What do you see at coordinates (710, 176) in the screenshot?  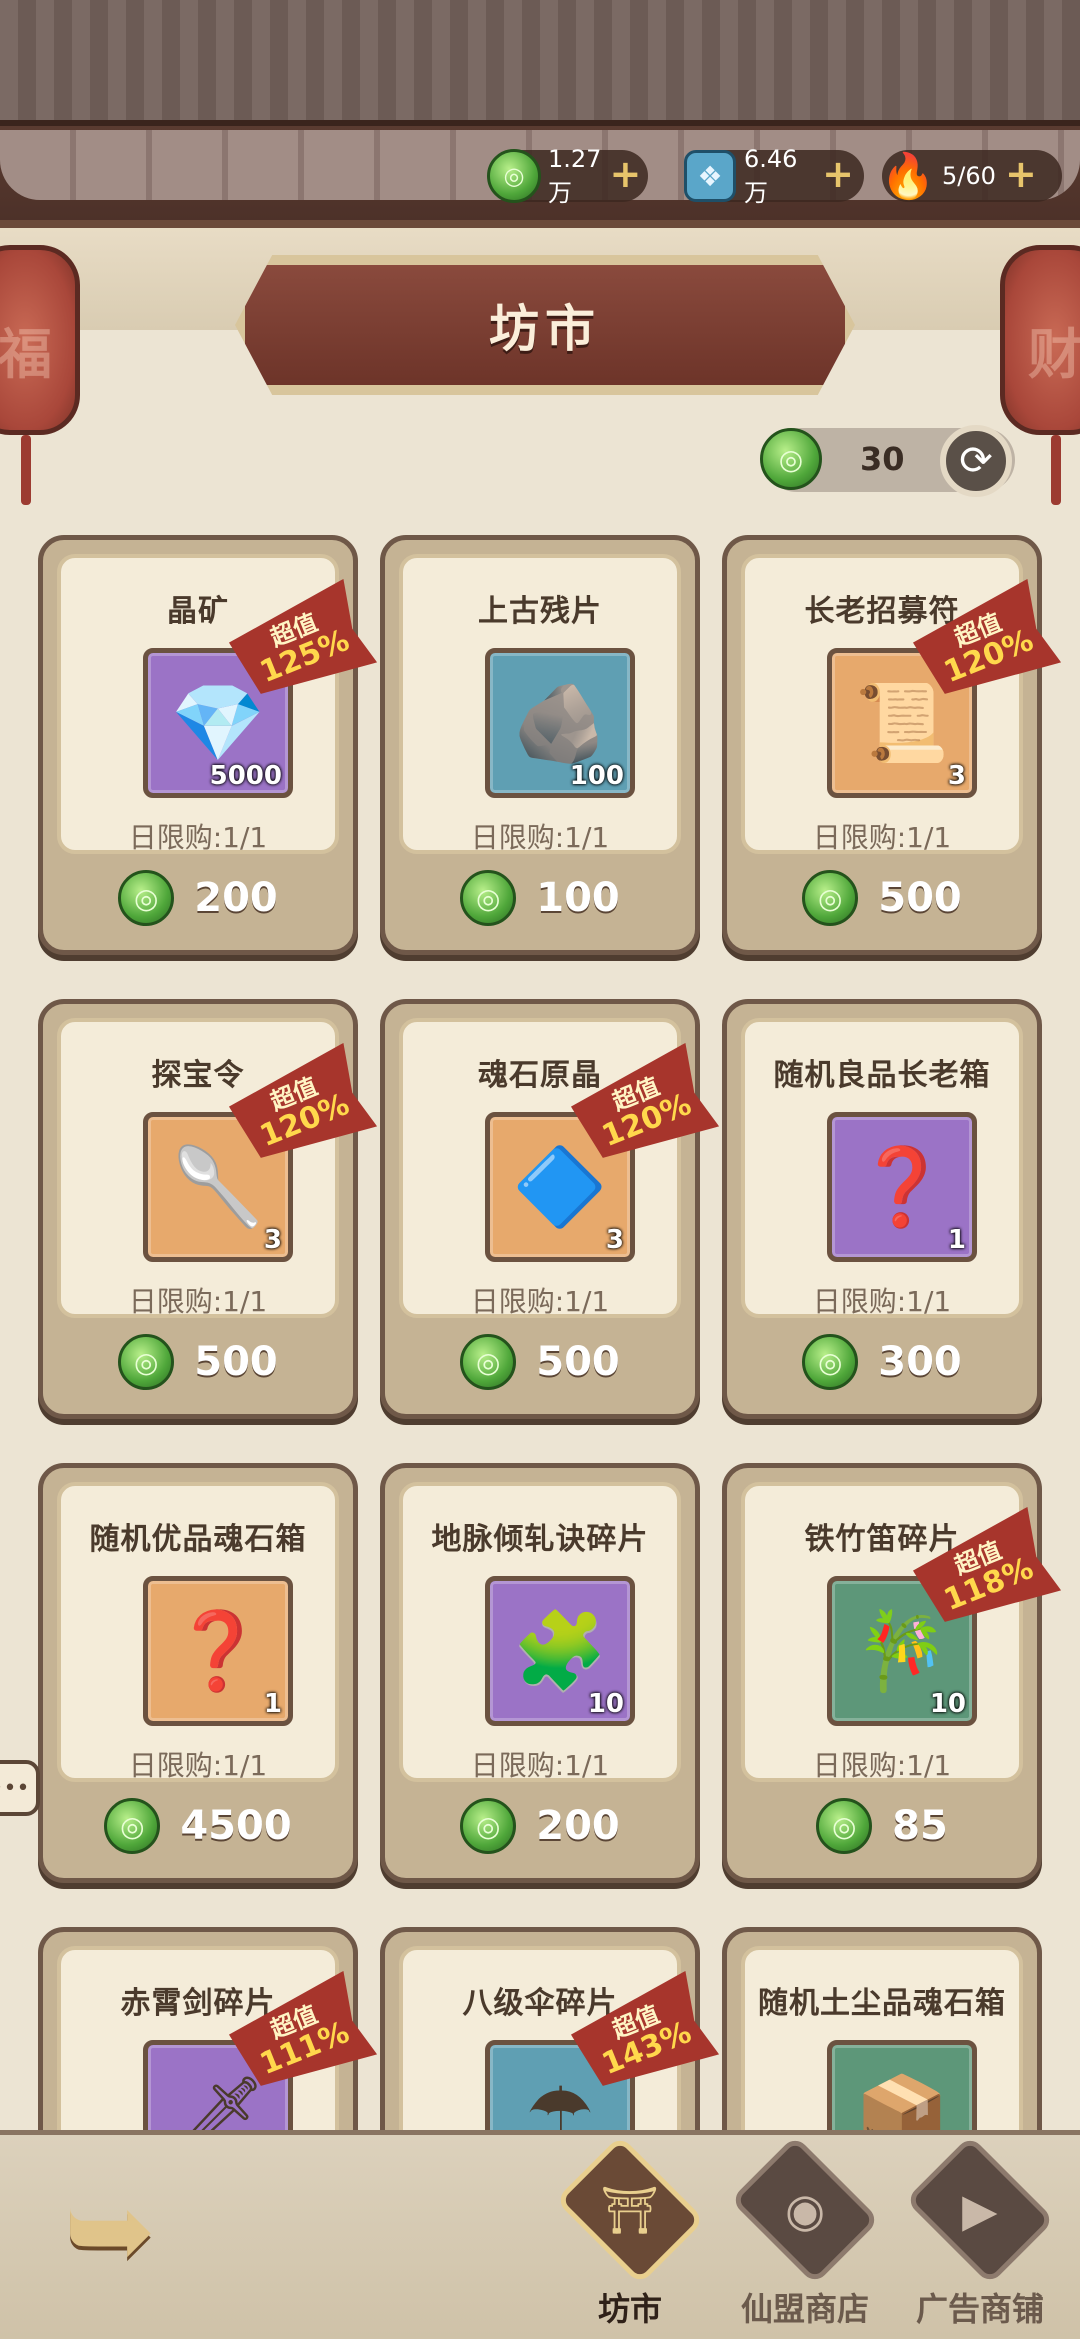 I see `blue-crystal-icon: ❖` at bounding box center [710, 176].